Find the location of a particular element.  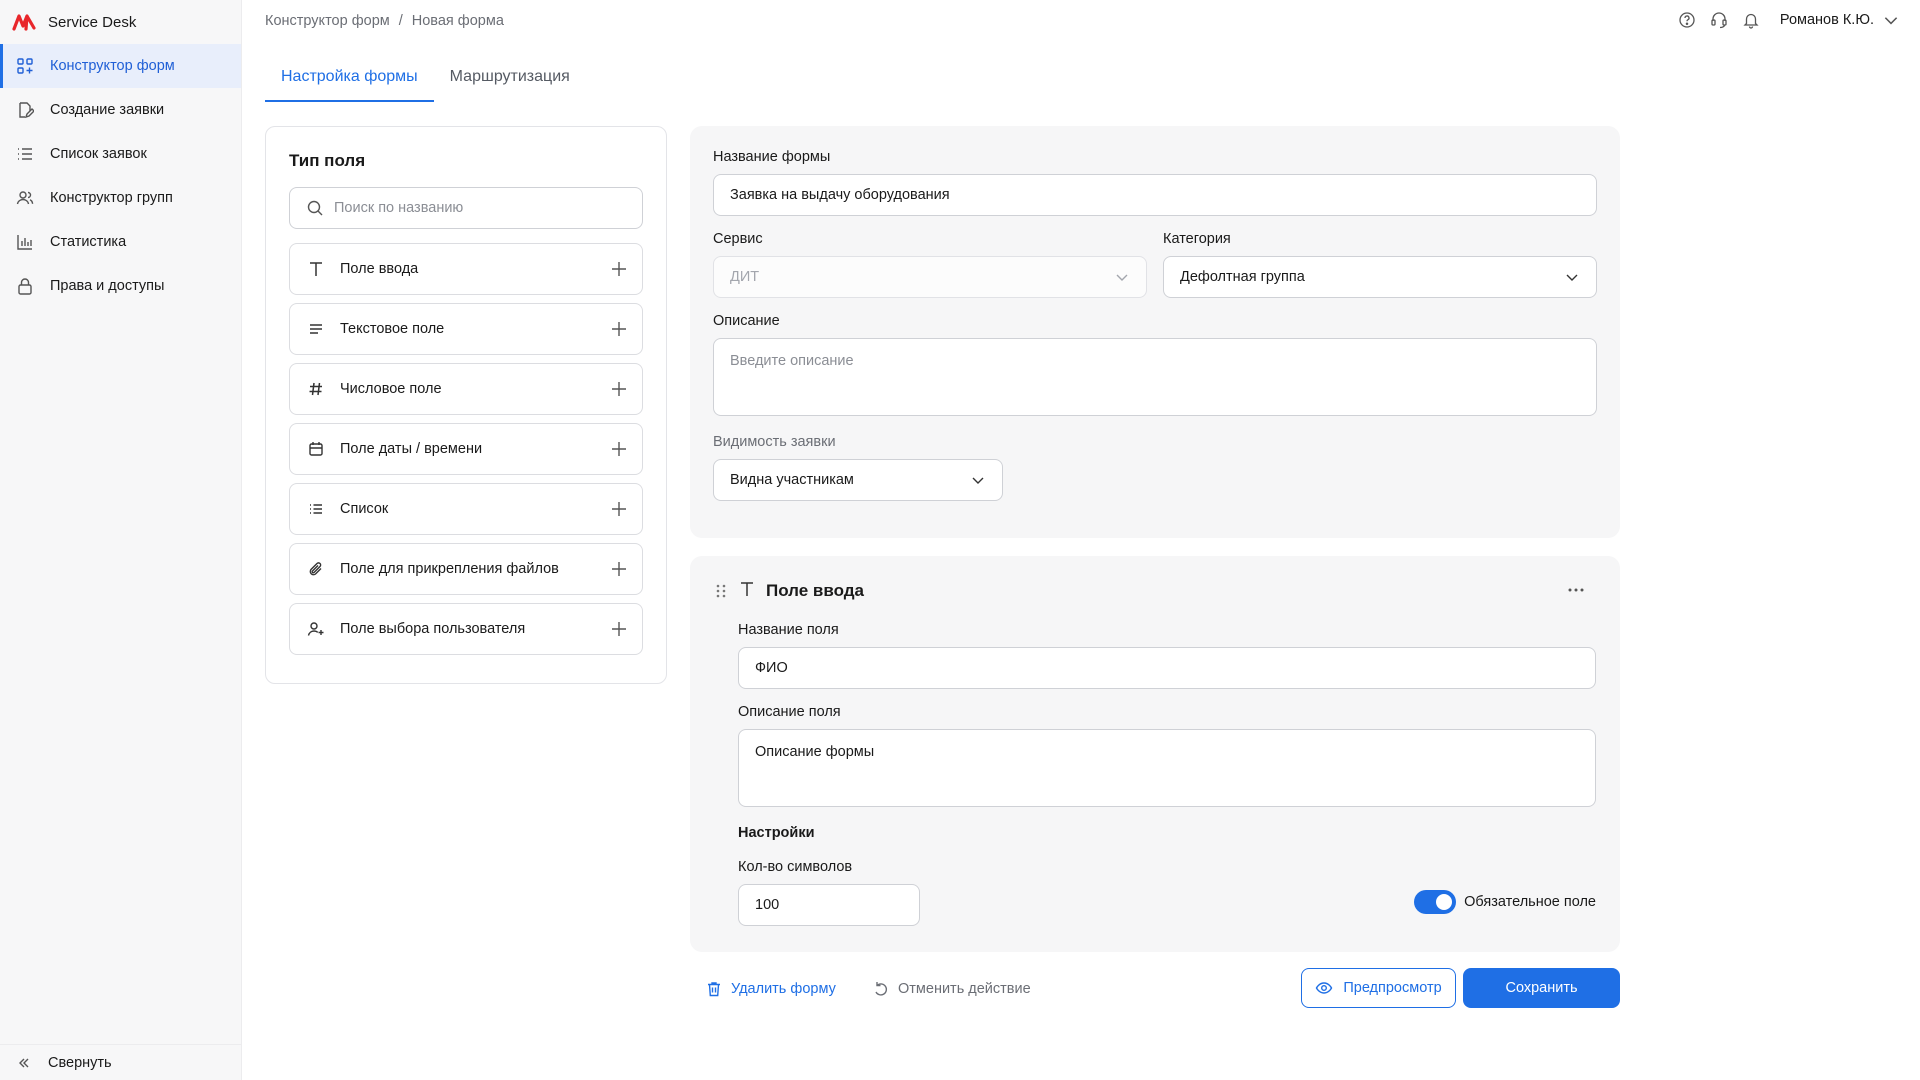

service-label: Сервис is located at coordinates (738, 239).